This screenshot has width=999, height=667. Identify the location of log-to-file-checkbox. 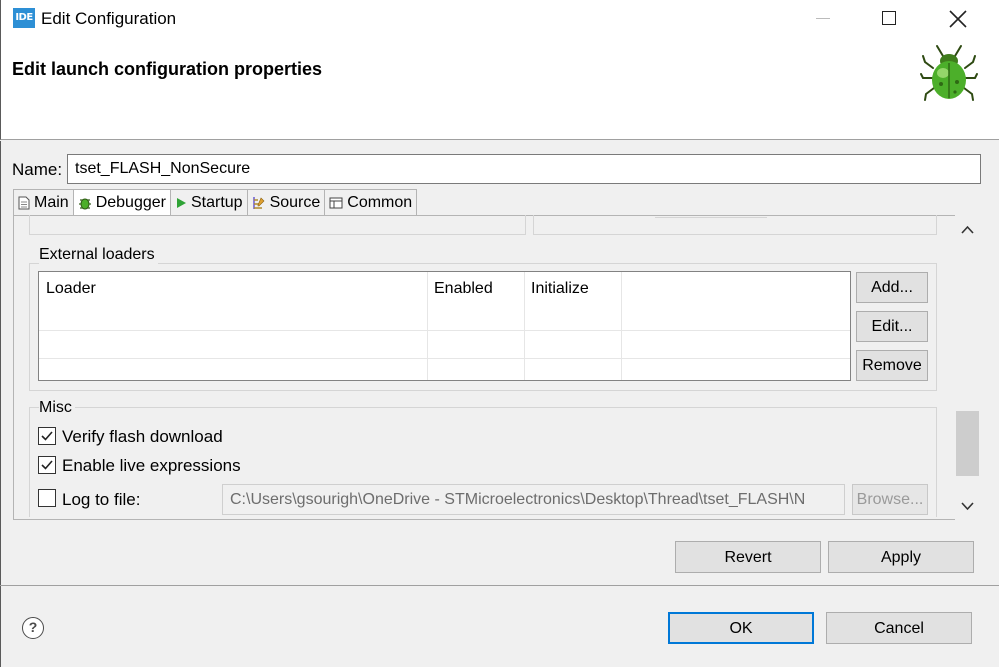
(47, 498).